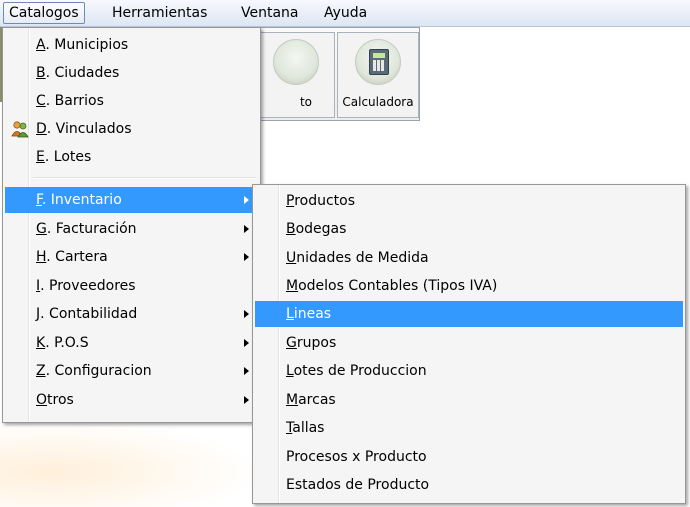 This screenshot has width=690, height=507. Describe the element at coordinates (144, 178) in the screenshot. I see `menu-separator` at that location.